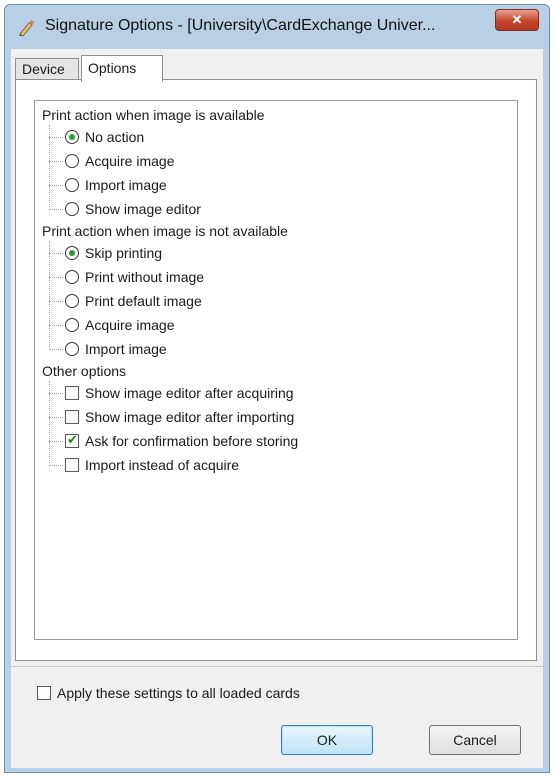 The image size is (554, 777). I want to click on tab-options: Options, so click(122, 68).